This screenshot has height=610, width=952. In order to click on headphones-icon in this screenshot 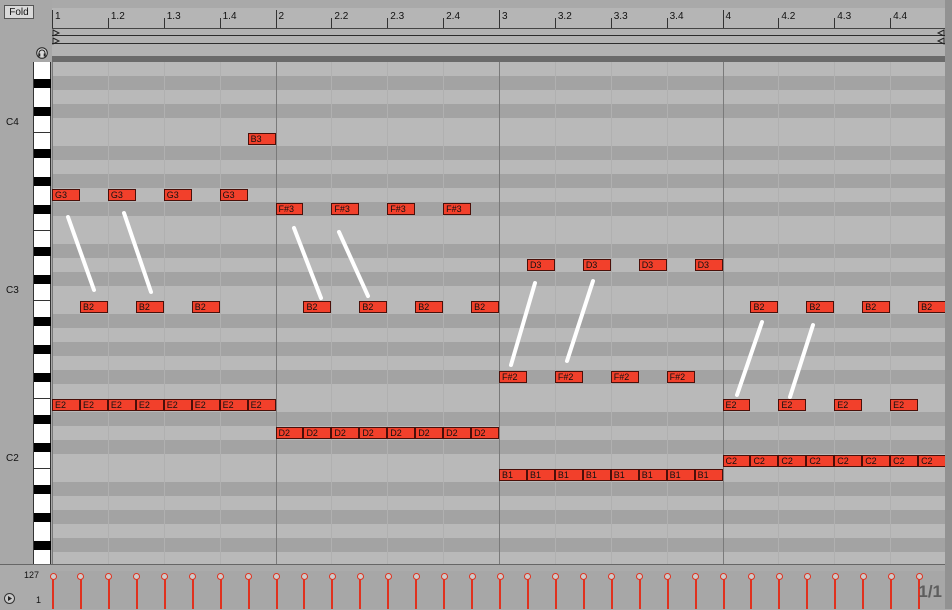, I will do `click(42, 52)`.